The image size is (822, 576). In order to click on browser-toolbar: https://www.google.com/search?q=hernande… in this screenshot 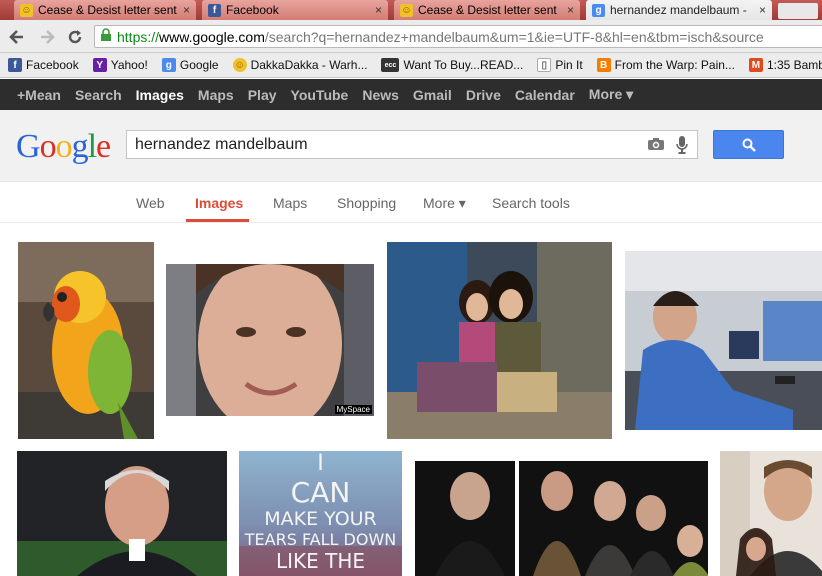, I will do `click(411, 36)`.